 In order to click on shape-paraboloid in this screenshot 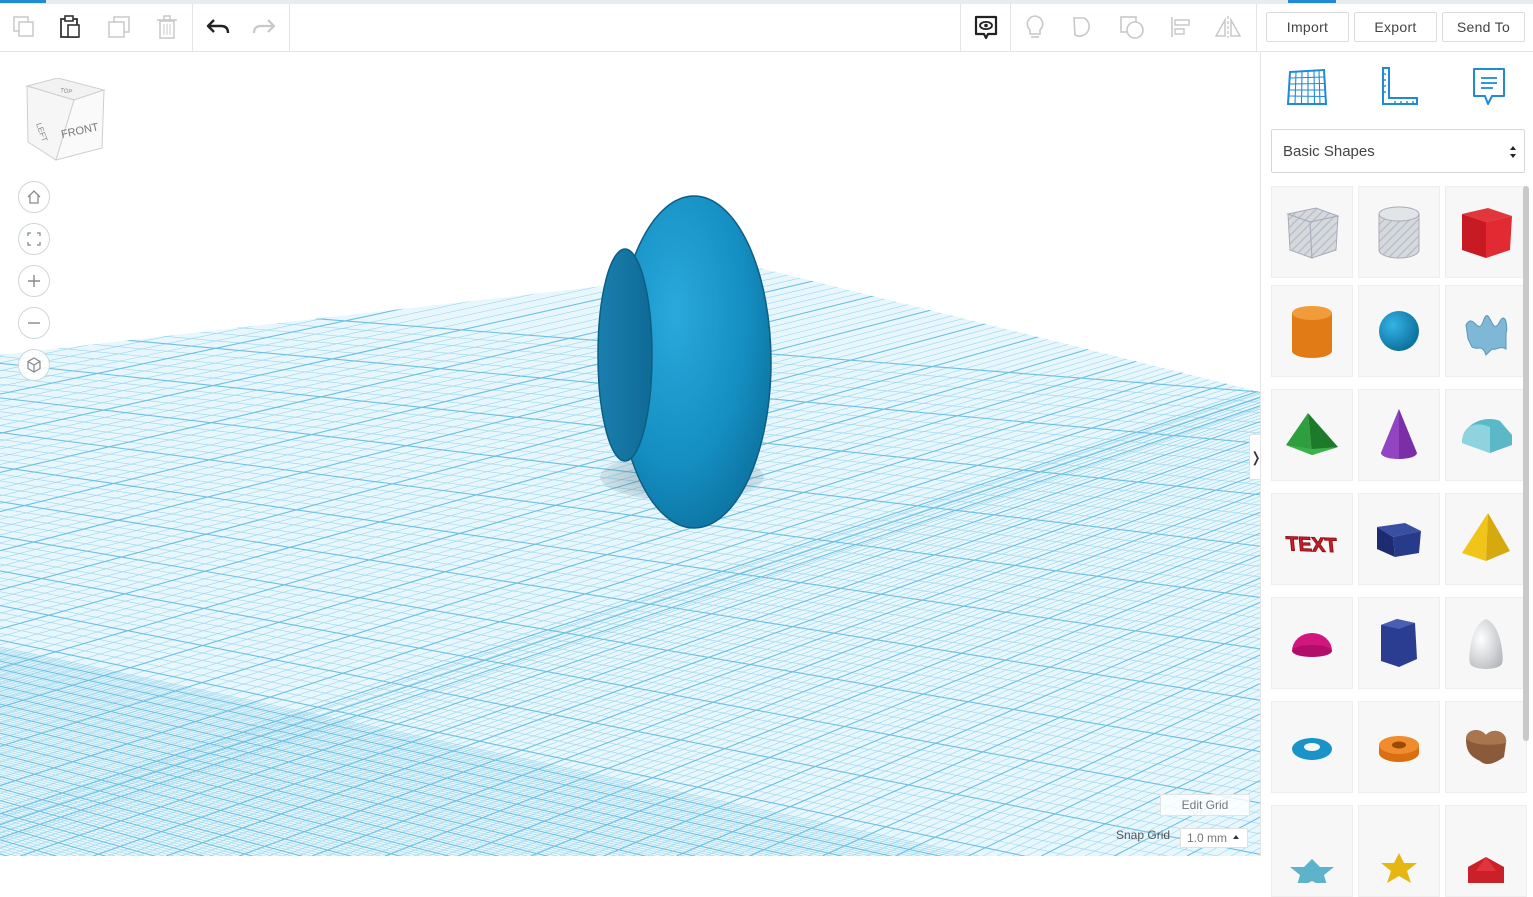, I will do `click(1486, 643)`.